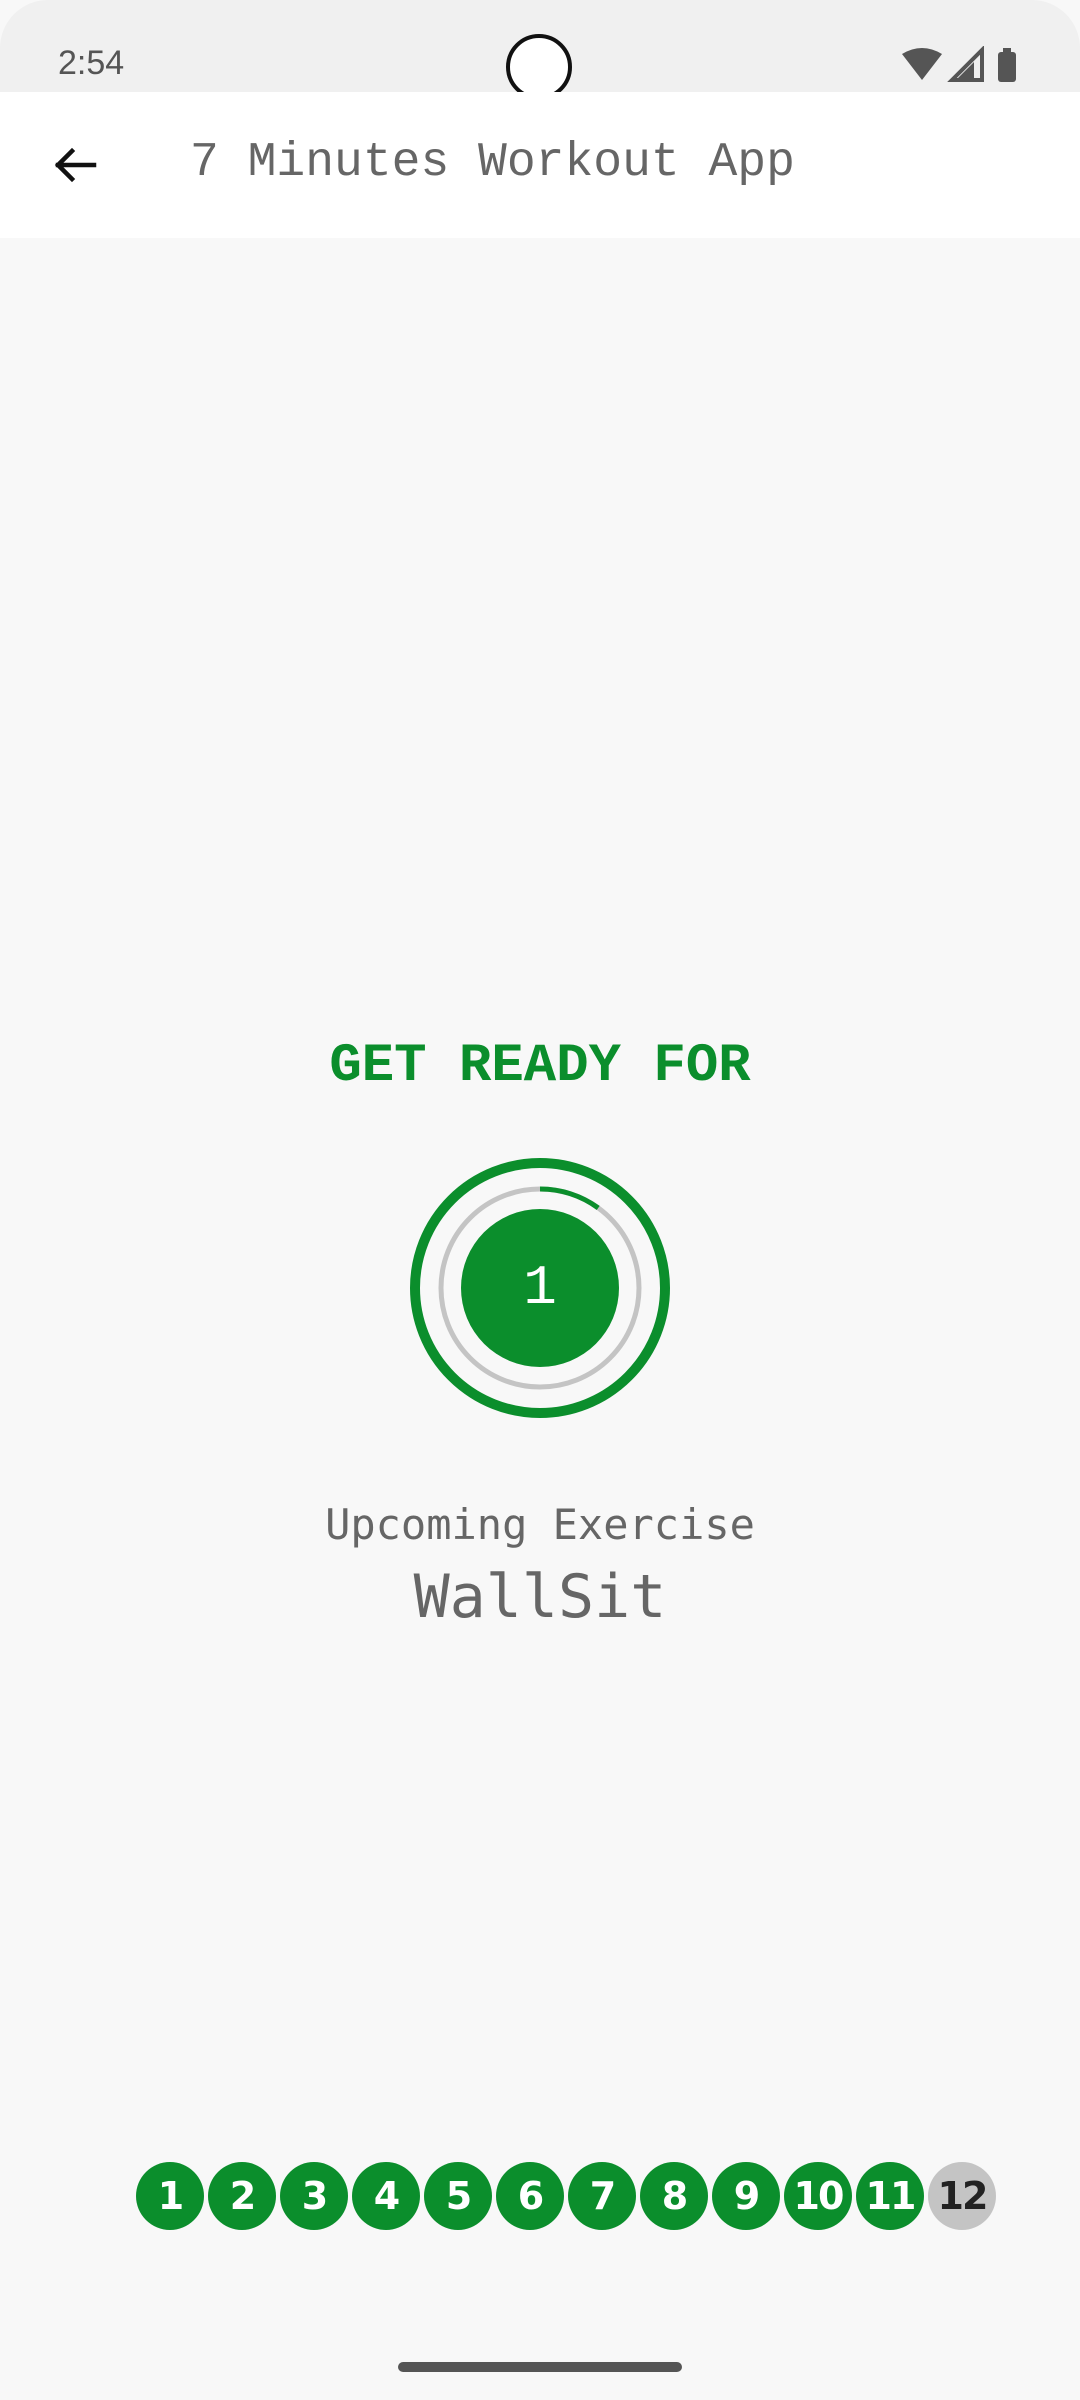 This screenshot has width=1080, height=2400. What do you see at coordinates (91, 63) in the screenshot?
I see `status-time: 2:54` at bounding box center [91, 63].